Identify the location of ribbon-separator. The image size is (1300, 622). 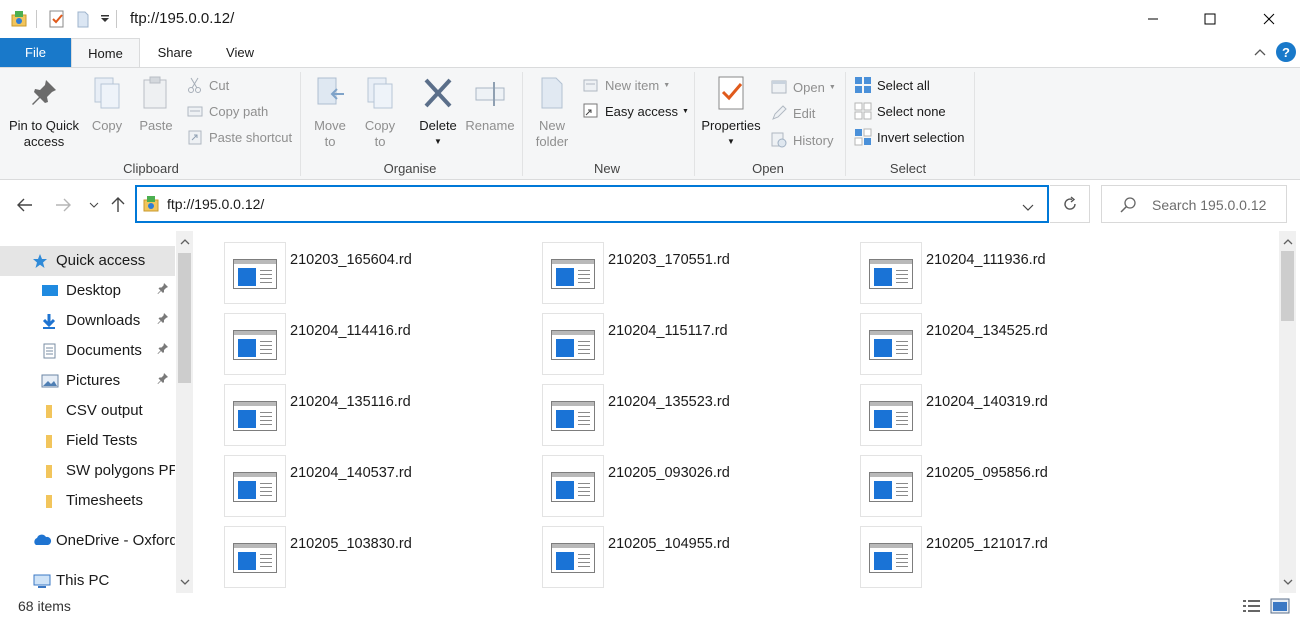
(974, 124).